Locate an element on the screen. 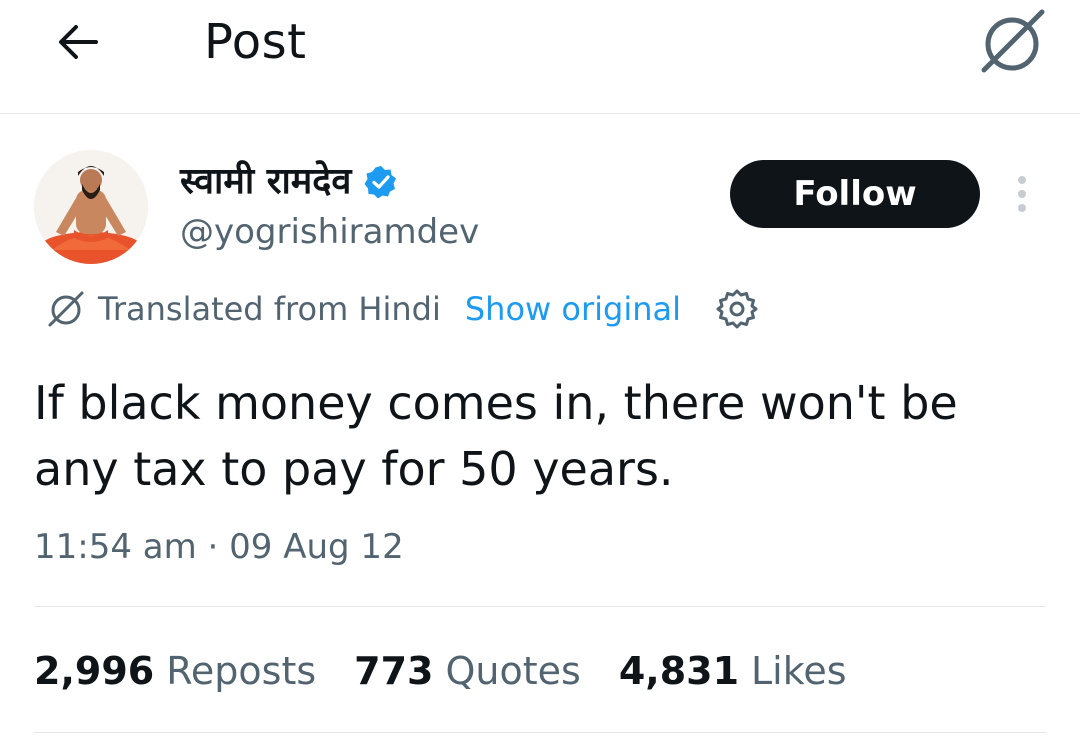 This screenshot has height=751, width=1080. translate-button is located at coordinates (1012, 42).